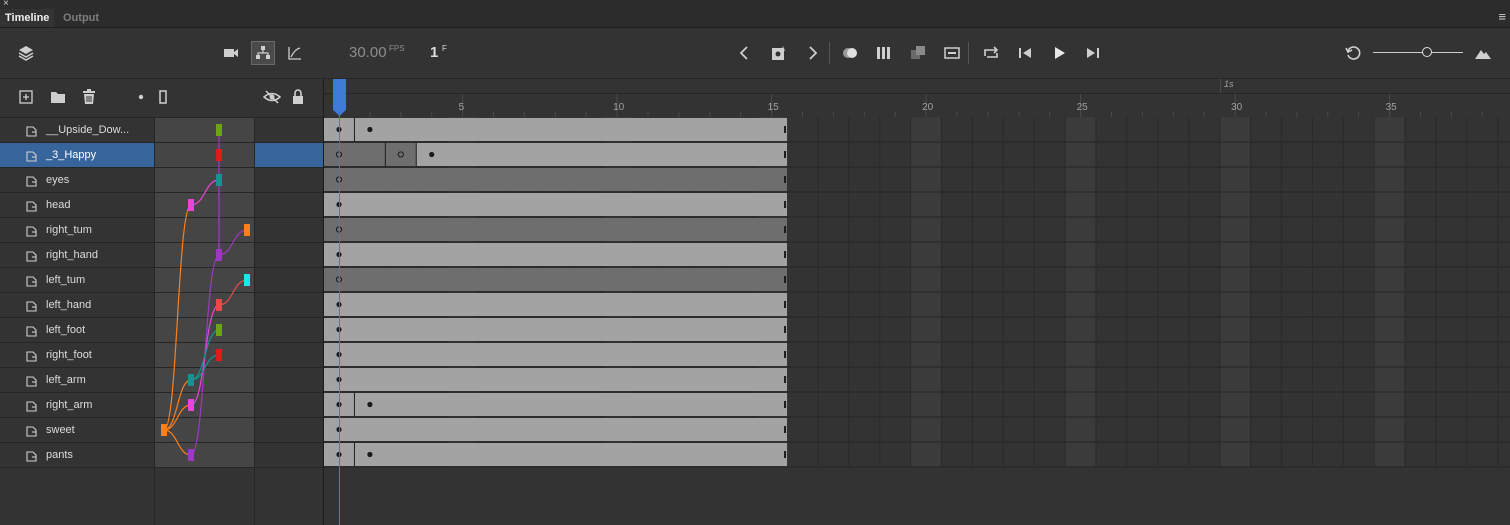 This screenshot has width=1510, height=525. What do you see at coordinates (27, 18) in the screenshot?
I see `tab-timeline: Timeline` at bounding box center [27, 18].